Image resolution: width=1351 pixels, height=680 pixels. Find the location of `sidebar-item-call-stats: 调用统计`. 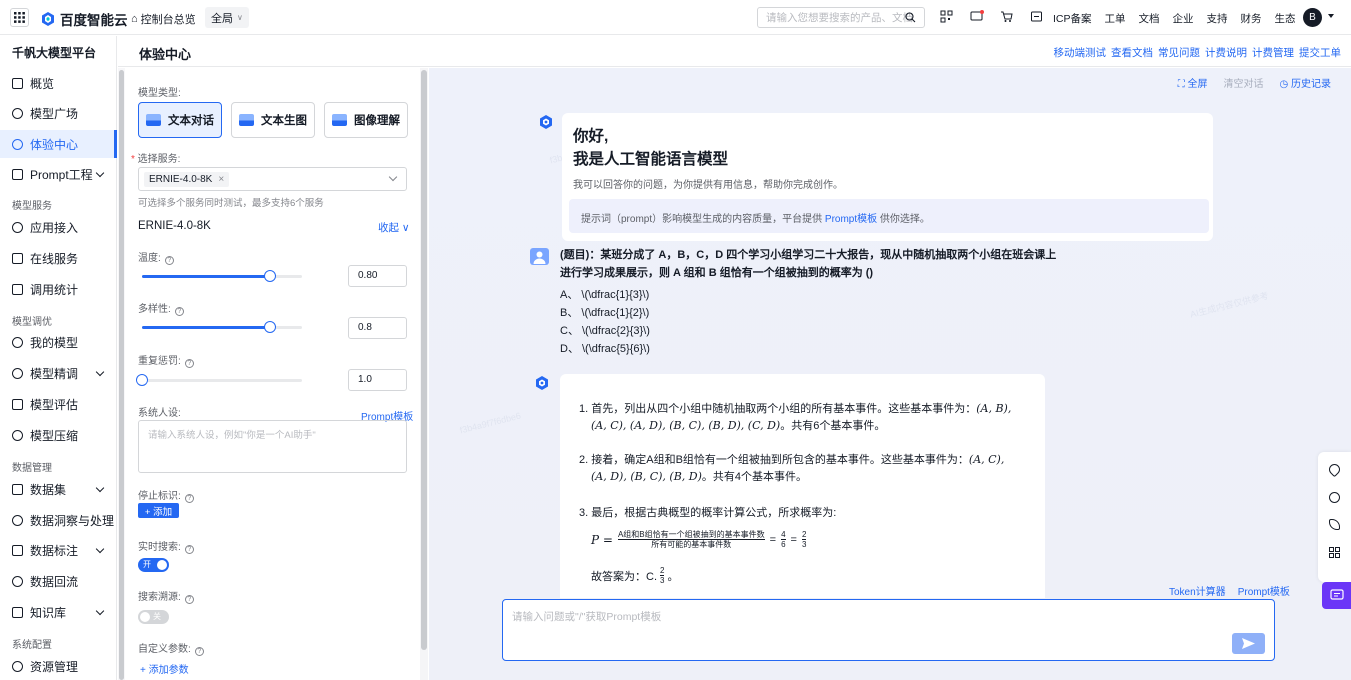

sidebar-item-call-stats: 调用统计 is located at coordinates (58, 289).